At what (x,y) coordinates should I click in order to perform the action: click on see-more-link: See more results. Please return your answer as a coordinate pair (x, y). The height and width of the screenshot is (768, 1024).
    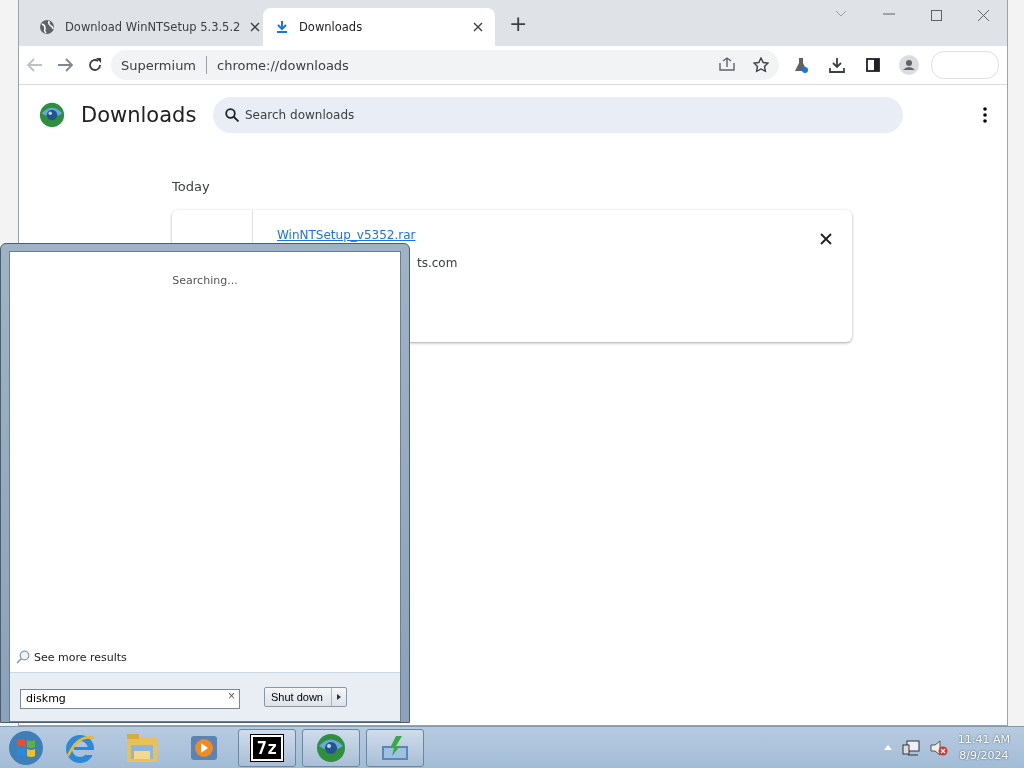
    Looking at the image, I should click on (205, 661).